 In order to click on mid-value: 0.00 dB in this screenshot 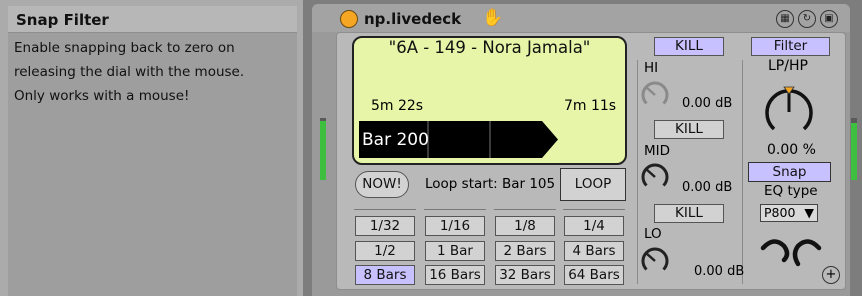, I will do `click(707, 187)`.